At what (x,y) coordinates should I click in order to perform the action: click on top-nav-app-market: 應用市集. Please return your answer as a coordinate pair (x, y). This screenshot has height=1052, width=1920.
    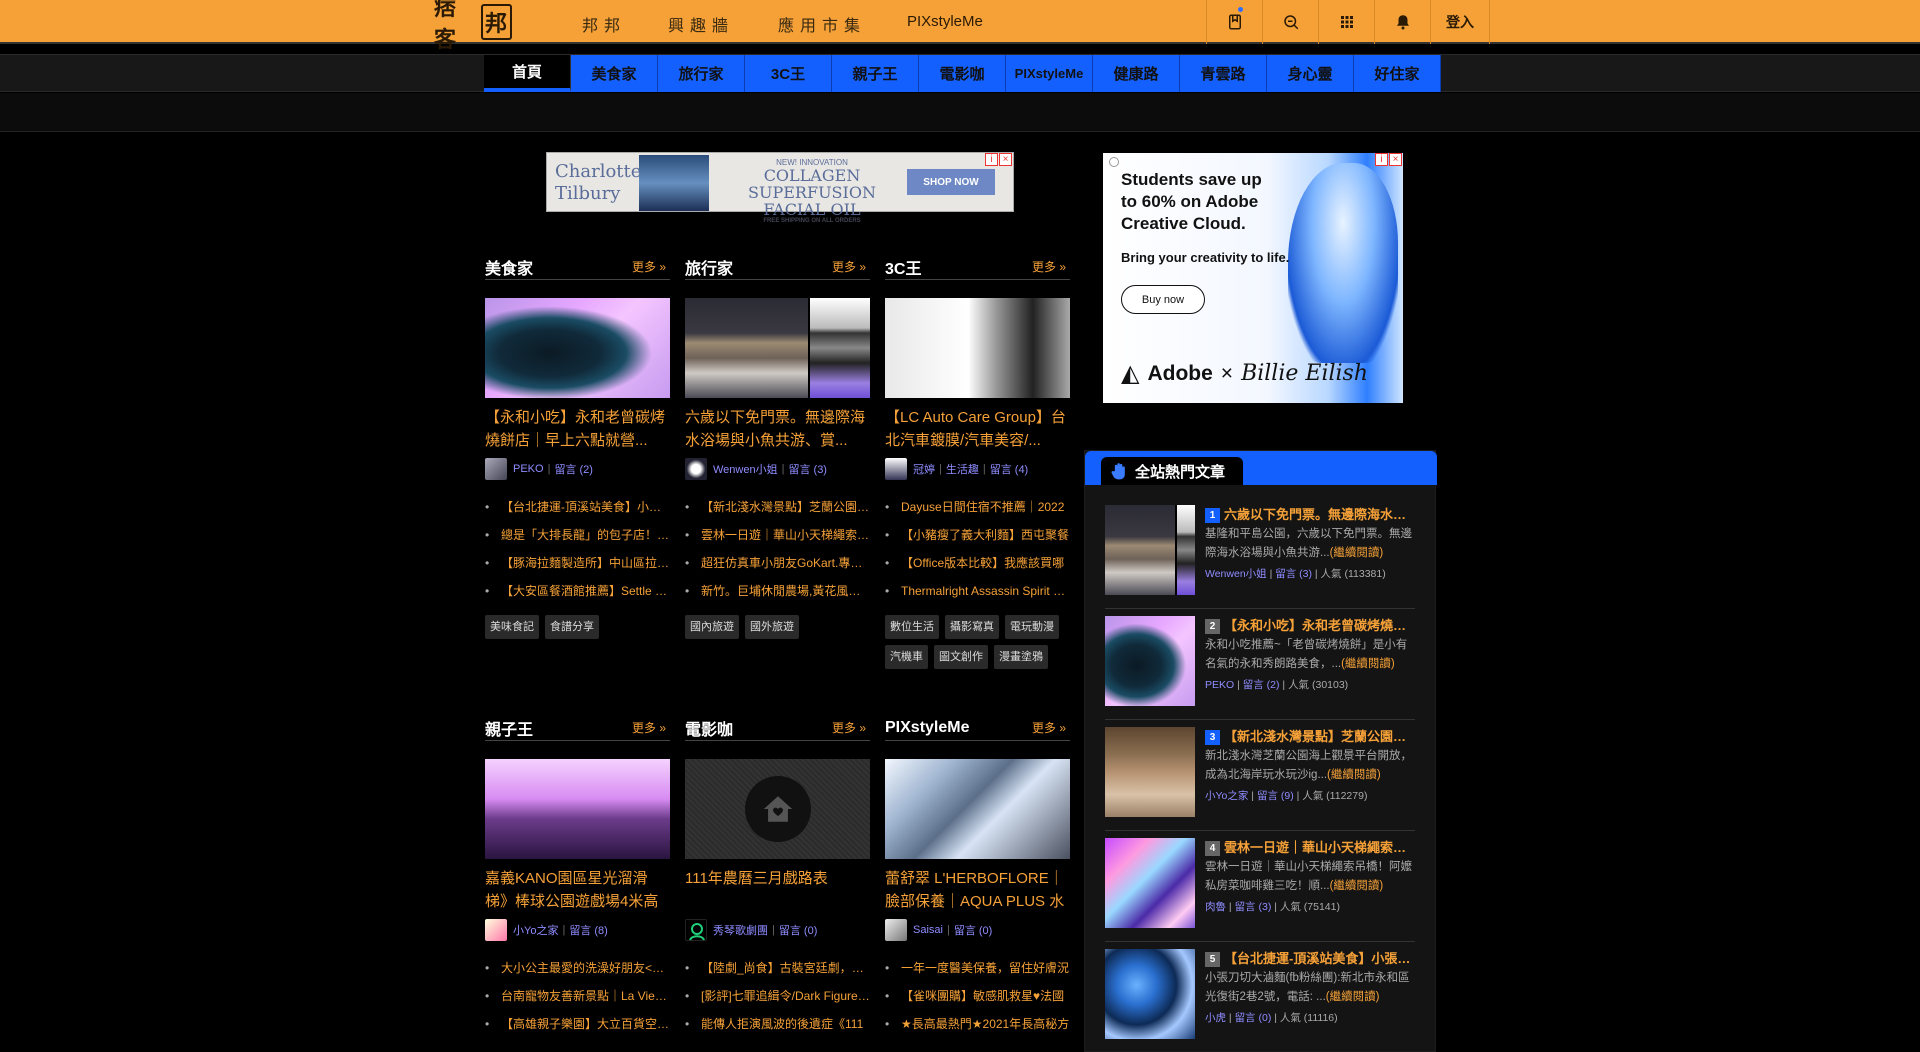
    Looking at the image, I should click on (822, 24).